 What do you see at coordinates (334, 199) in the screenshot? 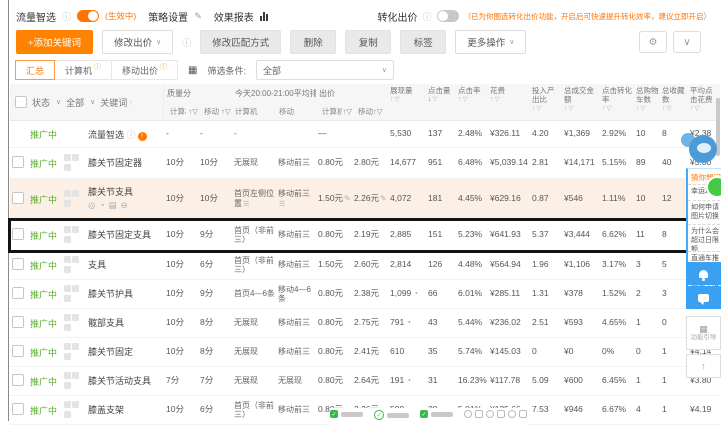
I see `cell-bid_pc: 1.50元✎` at bounding box center [334, 199].